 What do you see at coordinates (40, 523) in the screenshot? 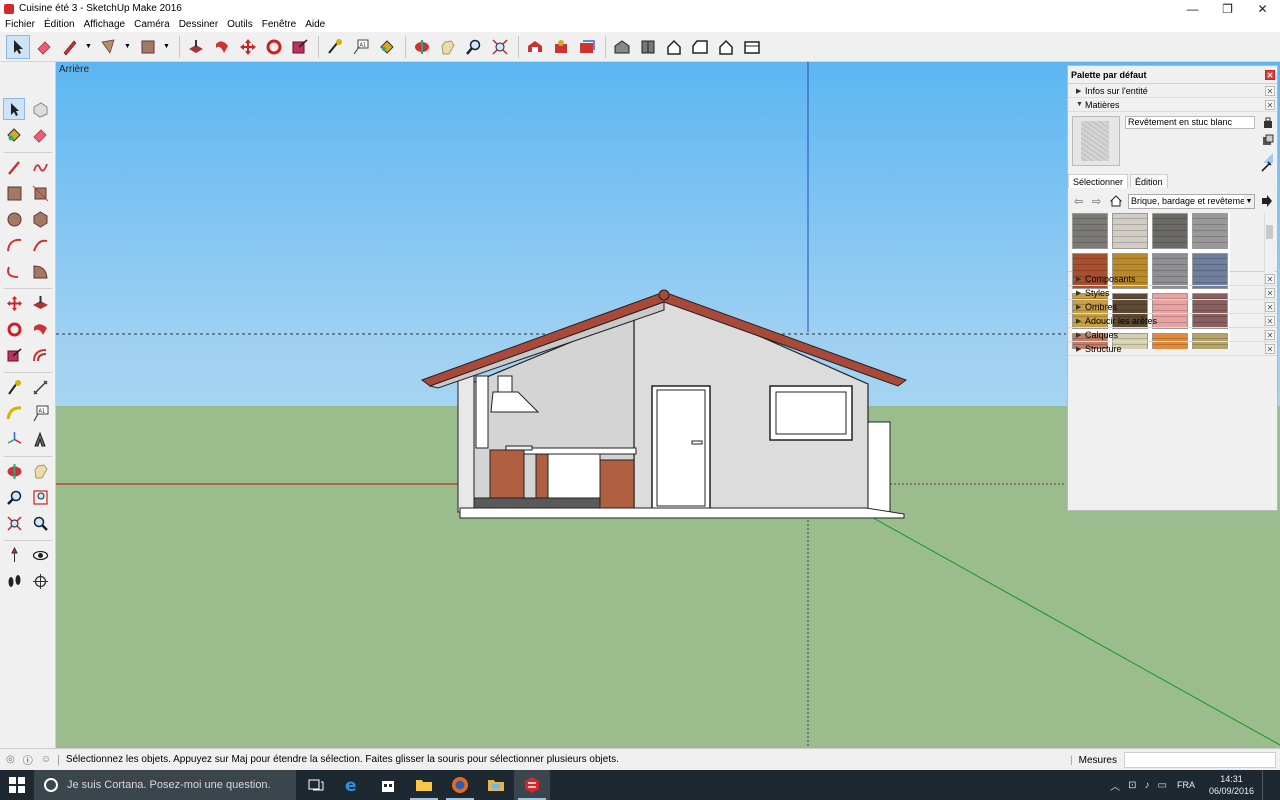
I see `previous-view-tool` at bounding box center [40, 523].